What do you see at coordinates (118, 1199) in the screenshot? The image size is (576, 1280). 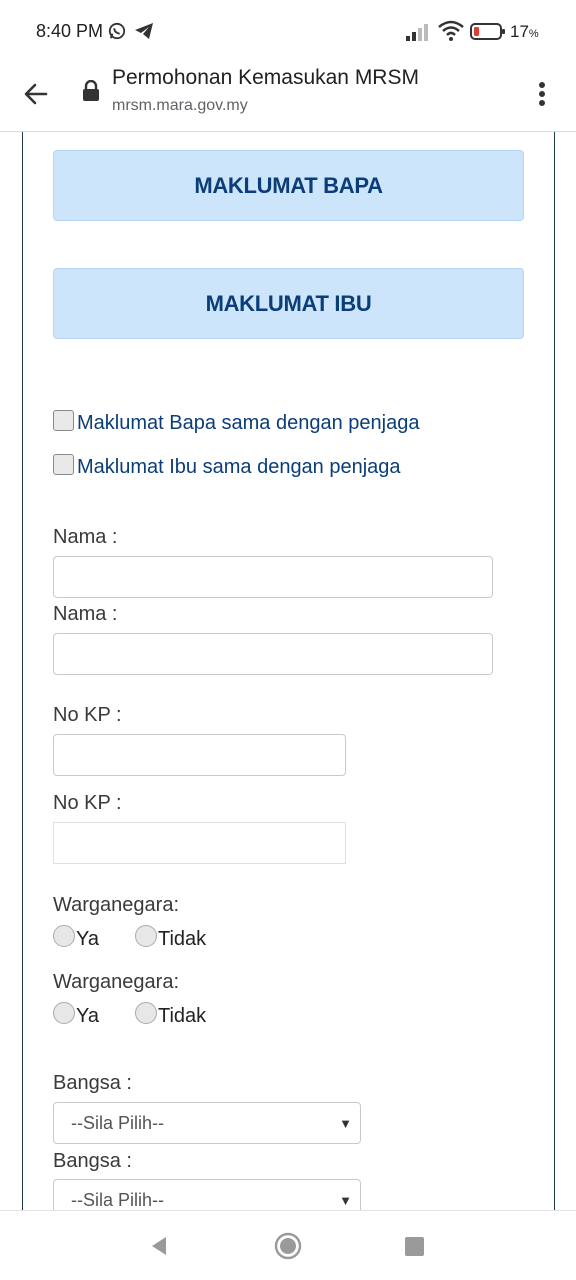 I see `bangsa-ibu-selected-value: --Sila Pilih--` at bounding box center [118, 1199].